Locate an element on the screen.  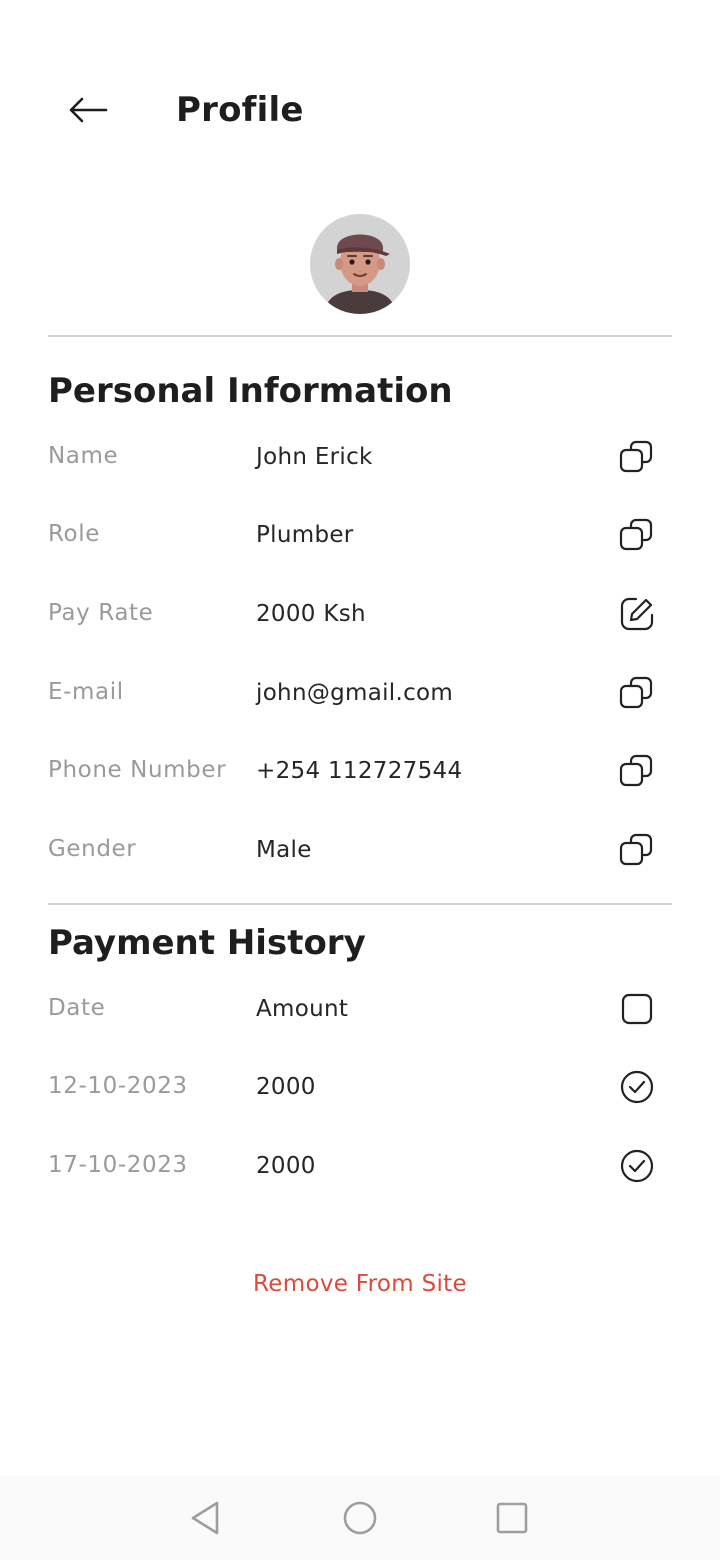
divider-top is located at coordinates (360, 336).